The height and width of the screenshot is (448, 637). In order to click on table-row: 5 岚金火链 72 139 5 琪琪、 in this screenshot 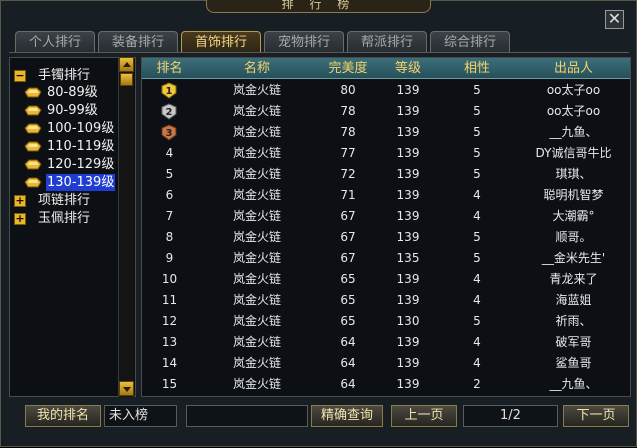, I will do `click(386, 174)`.